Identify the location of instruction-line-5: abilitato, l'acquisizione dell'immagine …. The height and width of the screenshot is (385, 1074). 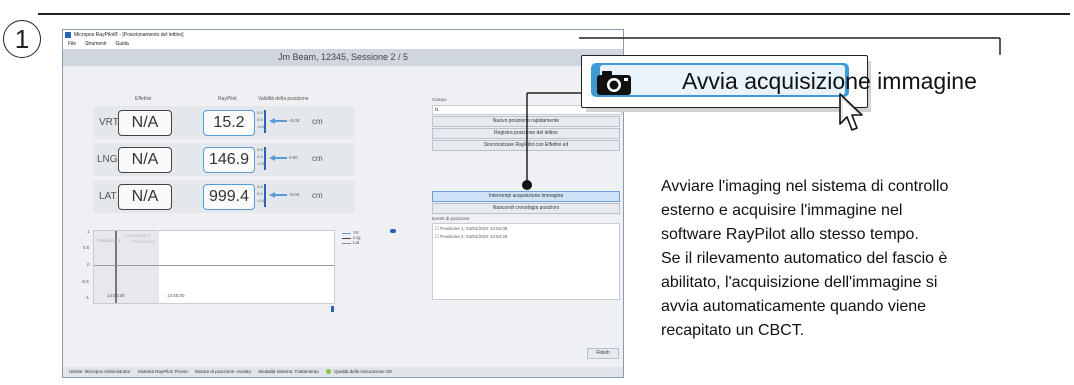
(799, 282).